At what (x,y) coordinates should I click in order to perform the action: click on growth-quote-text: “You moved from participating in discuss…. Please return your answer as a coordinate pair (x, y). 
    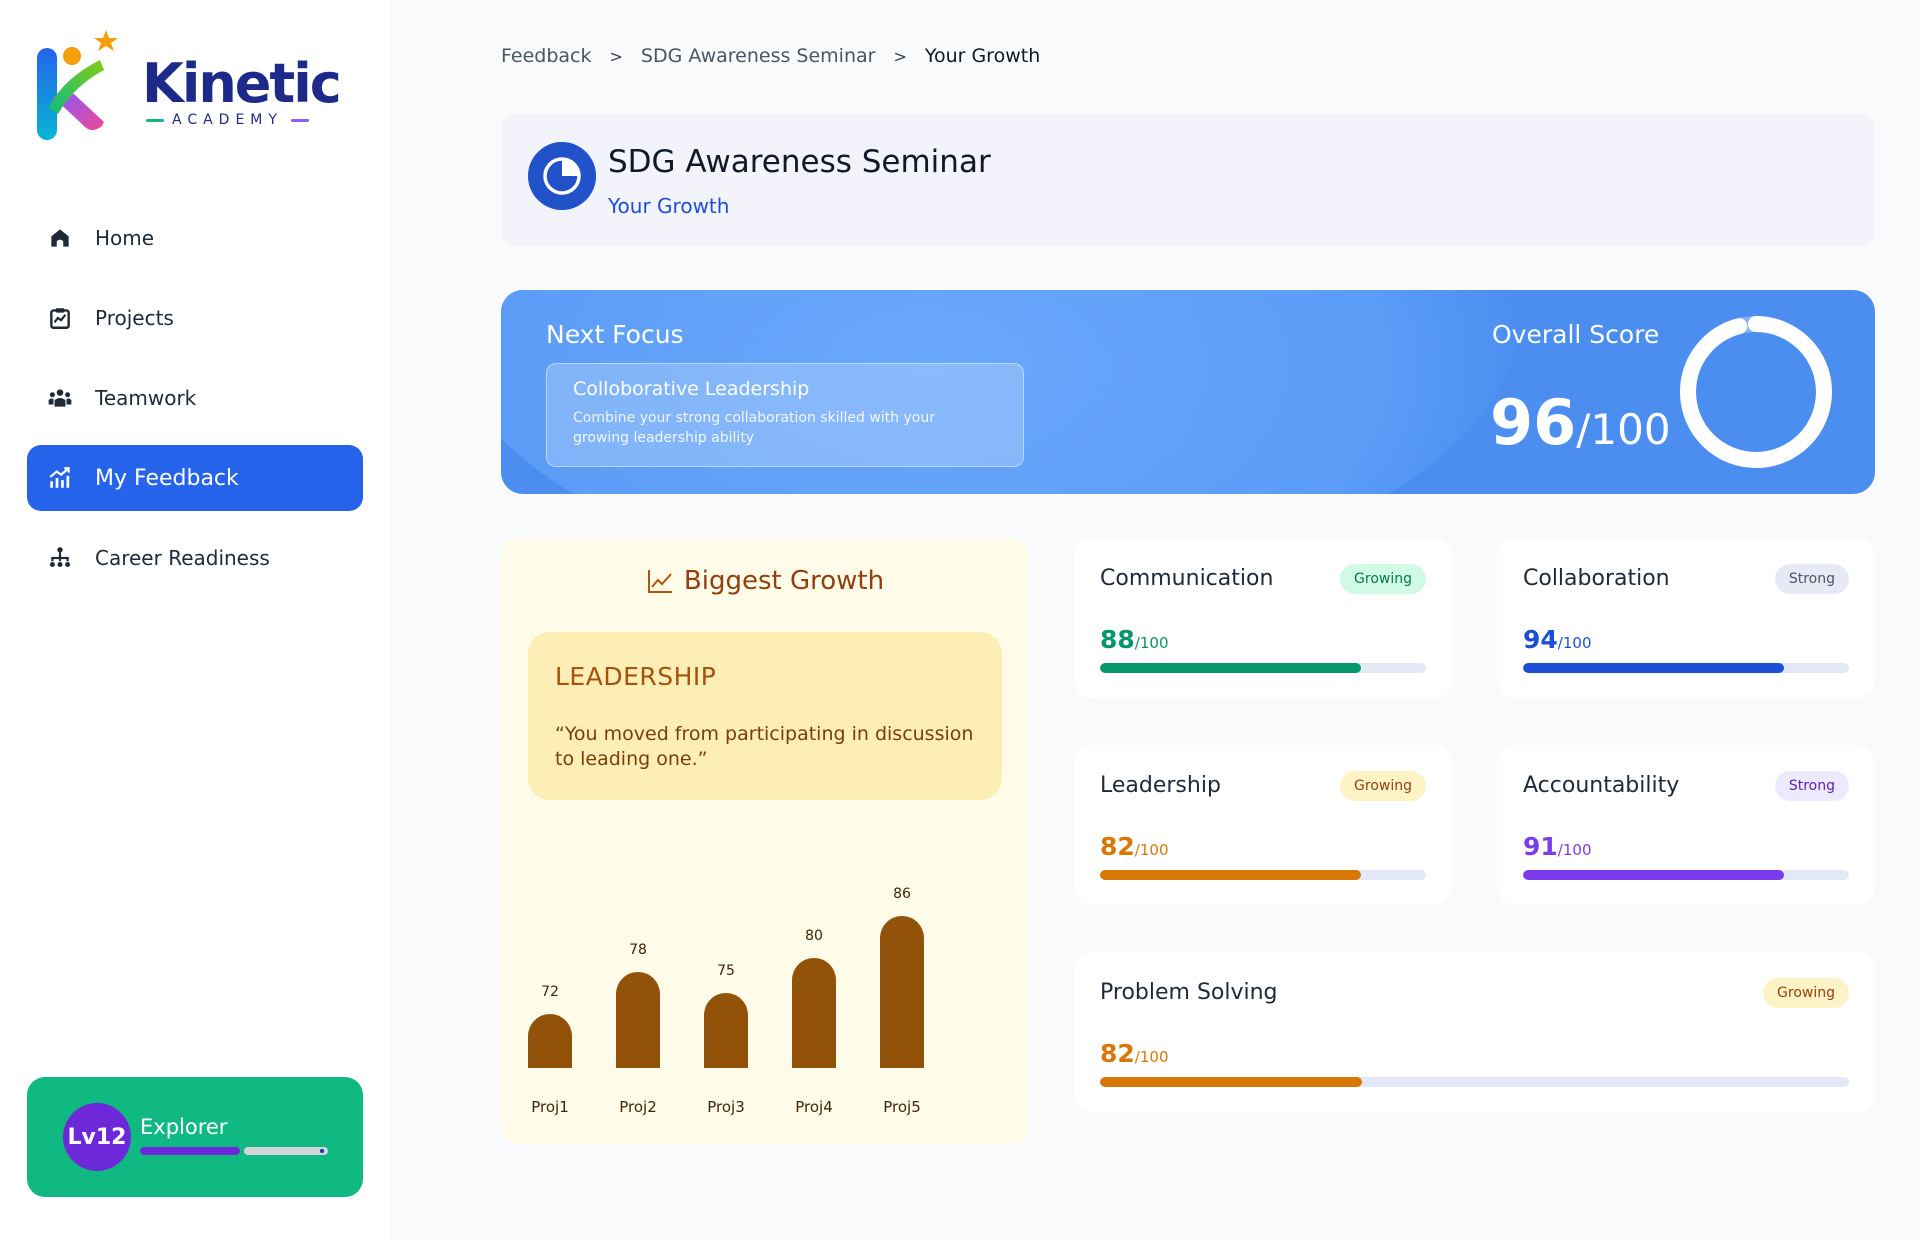
    Looking at the image, I should click on (764, 746).